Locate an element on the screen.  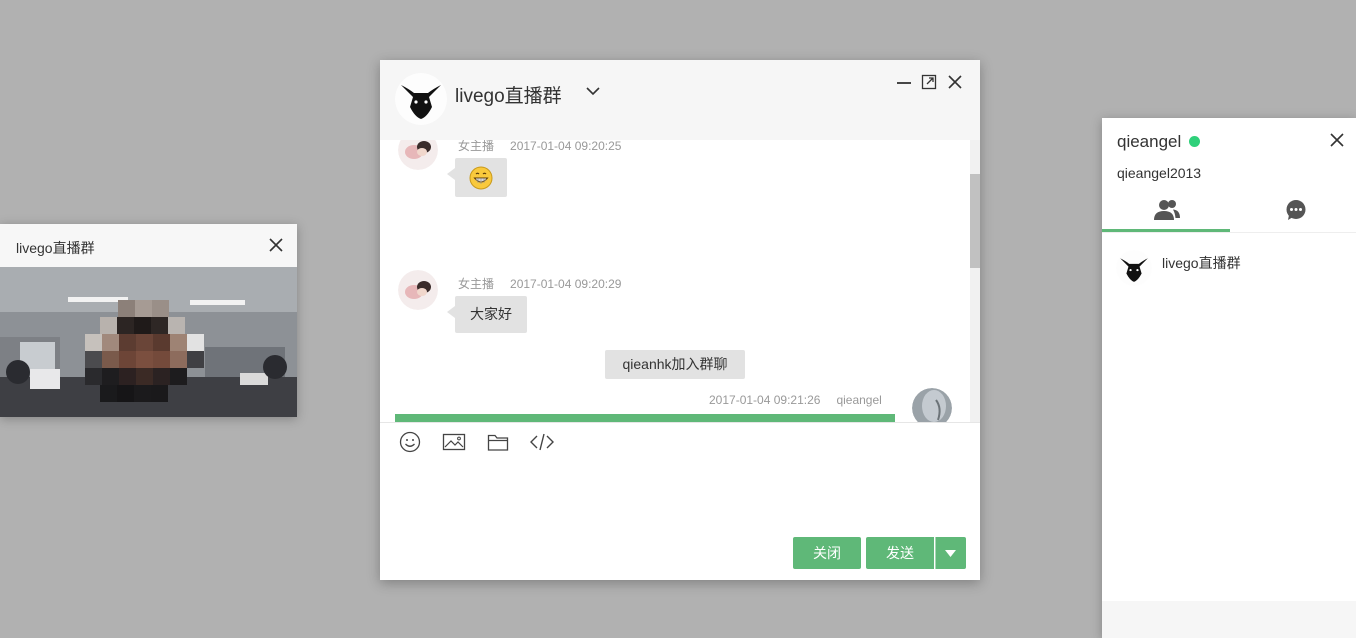
message-bubble is located at coordinates (477, 177).